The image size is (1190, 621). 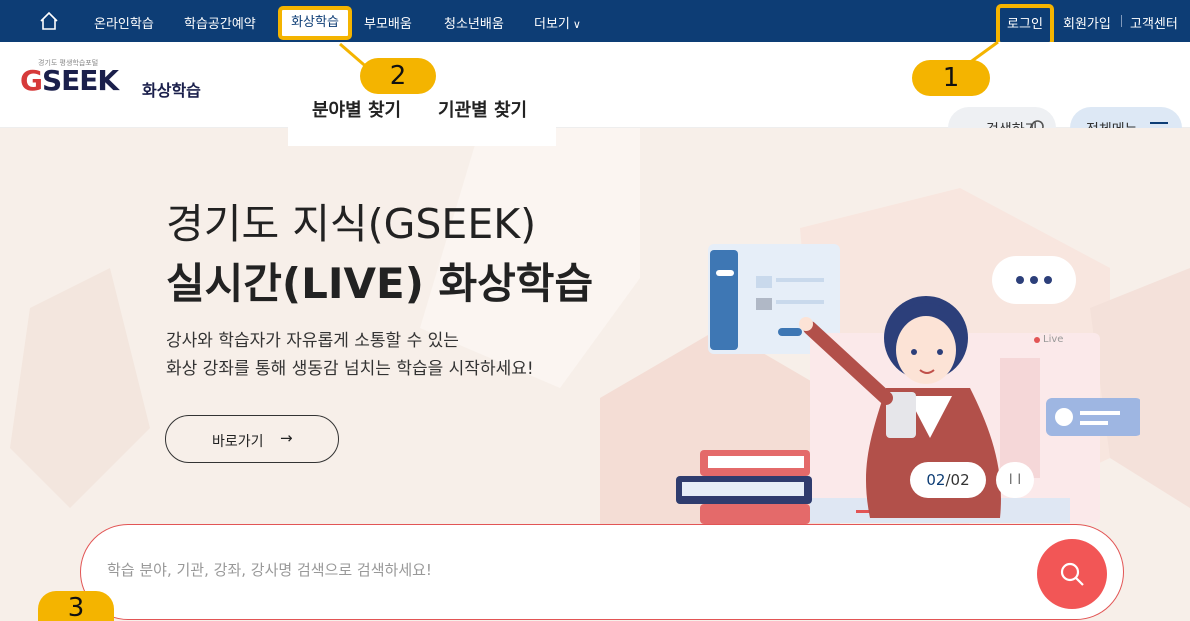 I want to click on submenu-by-field: 분야별 찾기, so click(x=356, y=109).